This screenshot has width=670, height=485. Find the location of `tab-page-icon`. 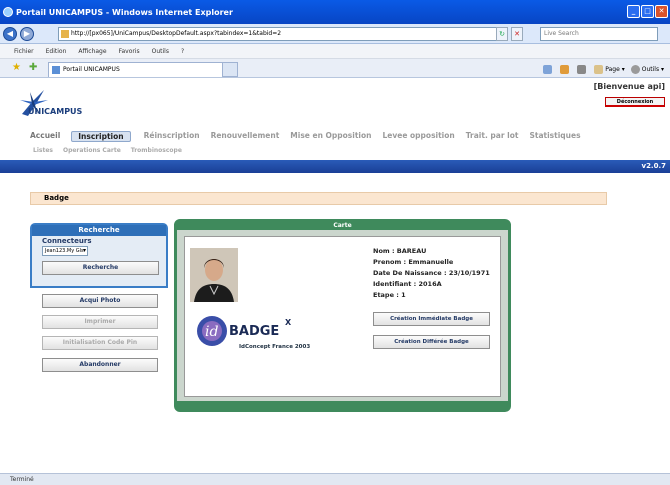

tab-page-icon is located at coordinates (56, 70).